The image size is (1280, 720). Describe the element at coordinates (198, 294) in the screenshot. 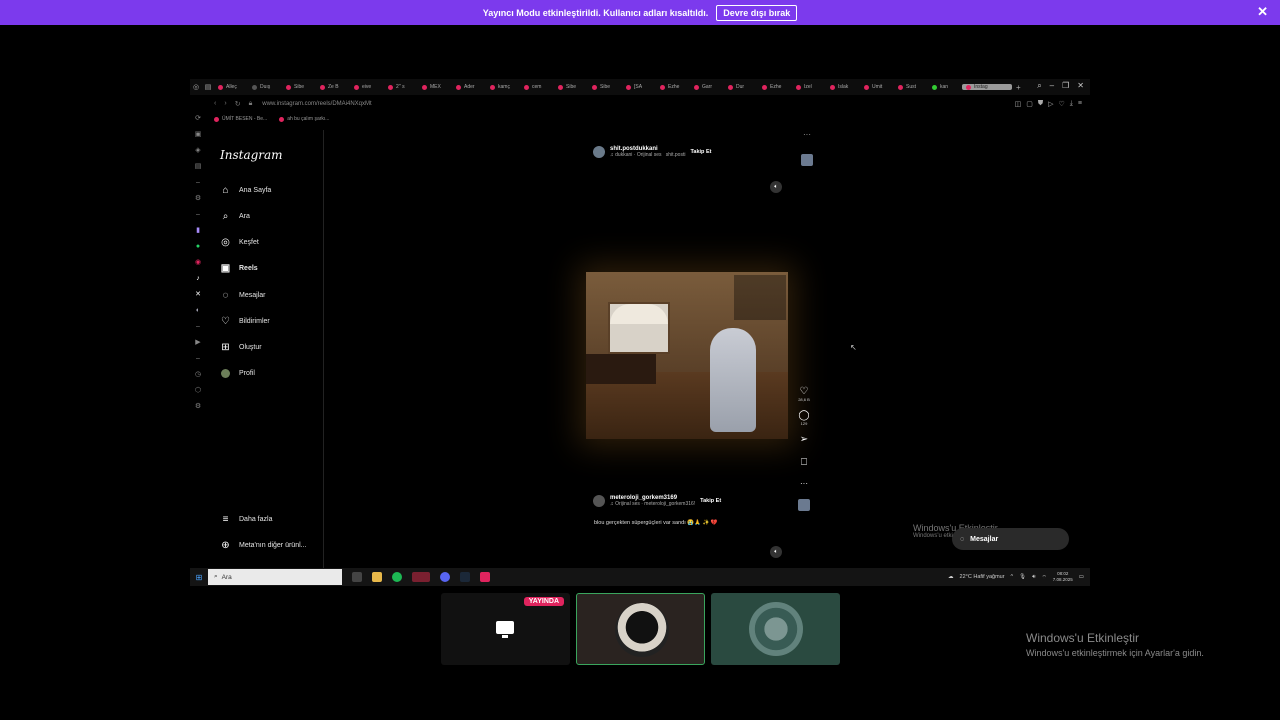

I see `x-icon: ✕` at that location.